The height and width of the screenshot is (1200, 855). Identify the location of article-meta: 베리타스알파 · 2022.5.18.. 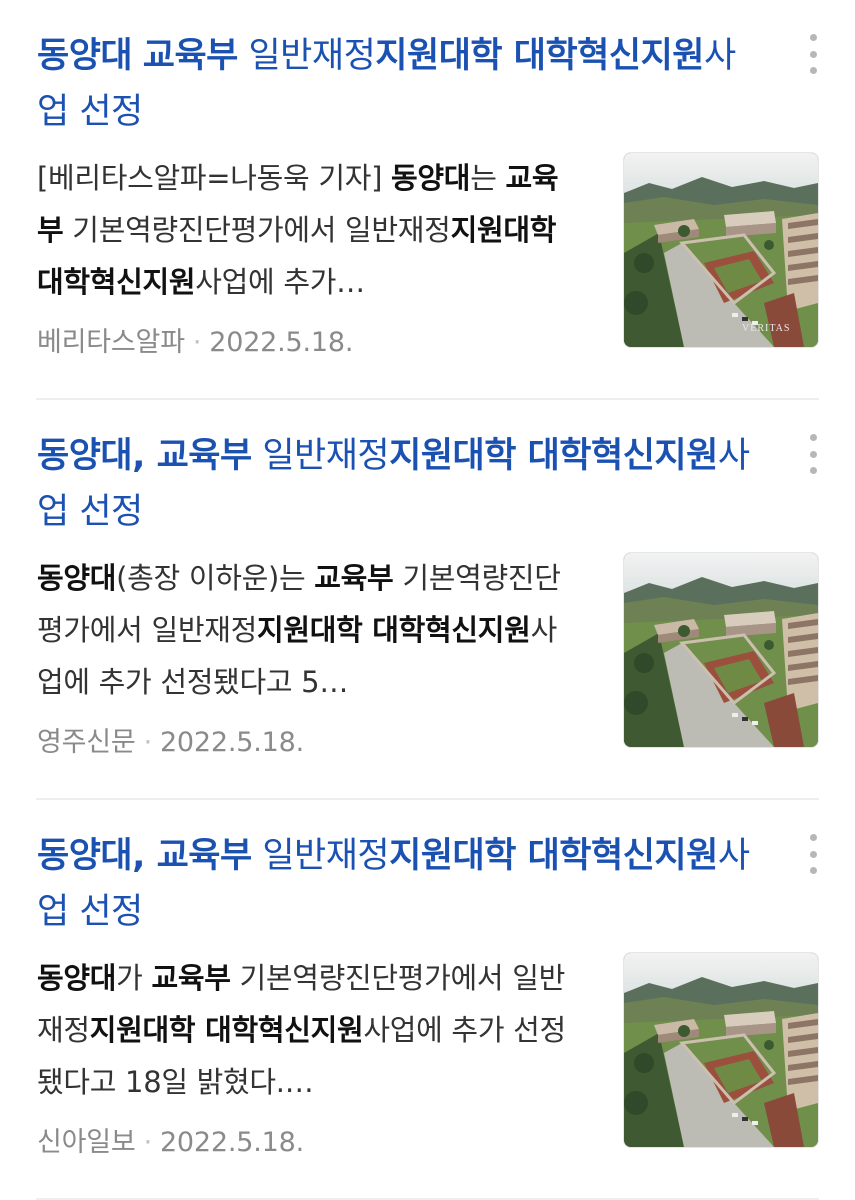
(309, 339).